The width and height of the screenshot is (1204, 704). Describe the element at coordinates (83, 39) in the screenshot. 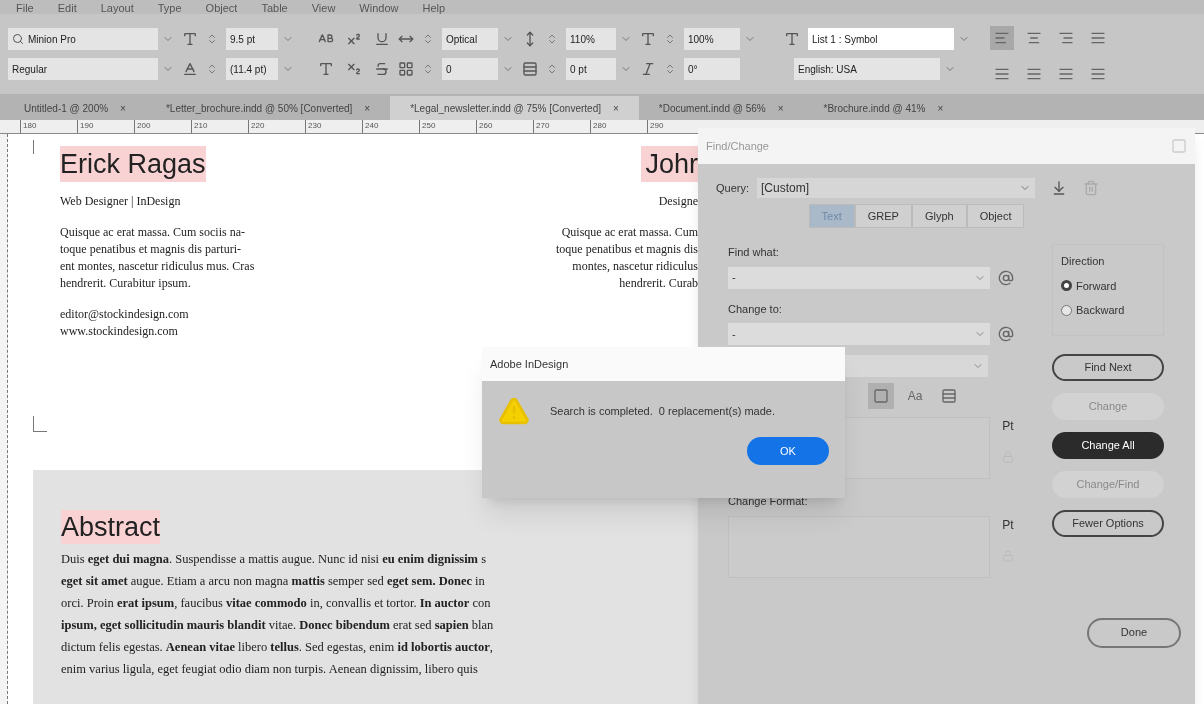

I see `font-family-field: Minion Pro` at that location.